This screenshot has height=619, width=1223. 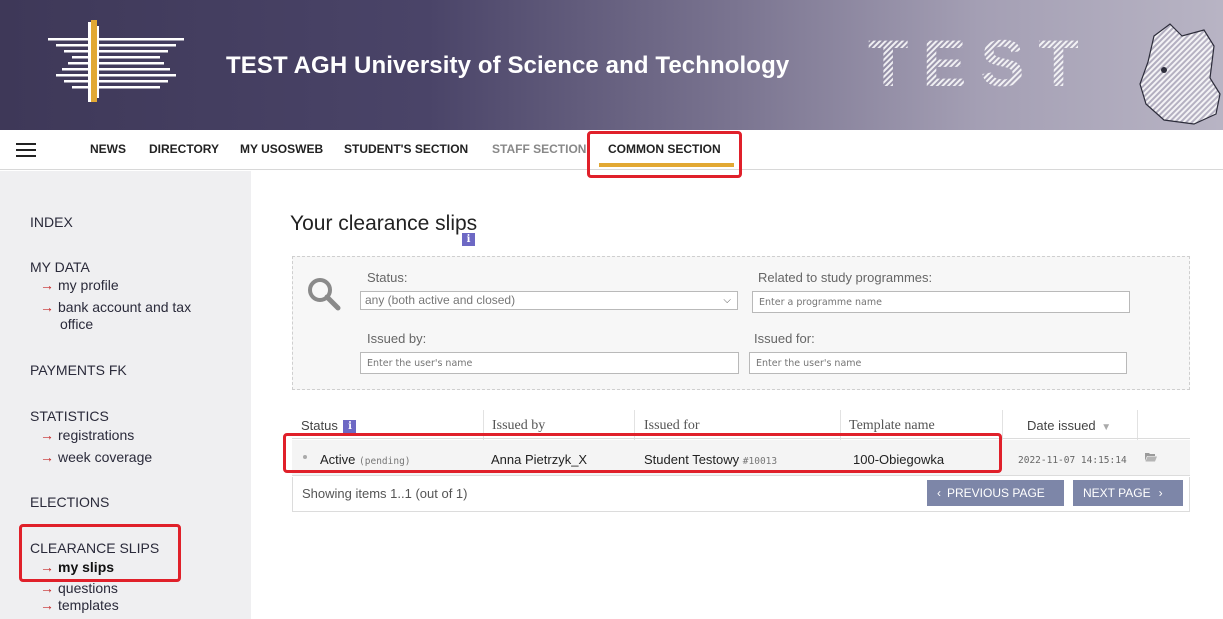 What do you see at coordinates (549, 363) in the screenshot?
I see `issued-by-input` at bounding box center [549, 363].